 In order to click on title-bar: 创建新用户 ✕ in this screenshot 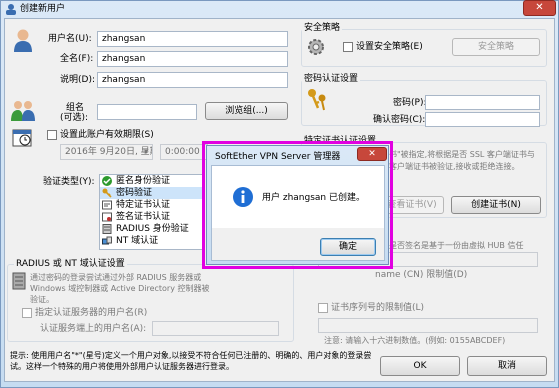, I will do `click(279, 9)`.